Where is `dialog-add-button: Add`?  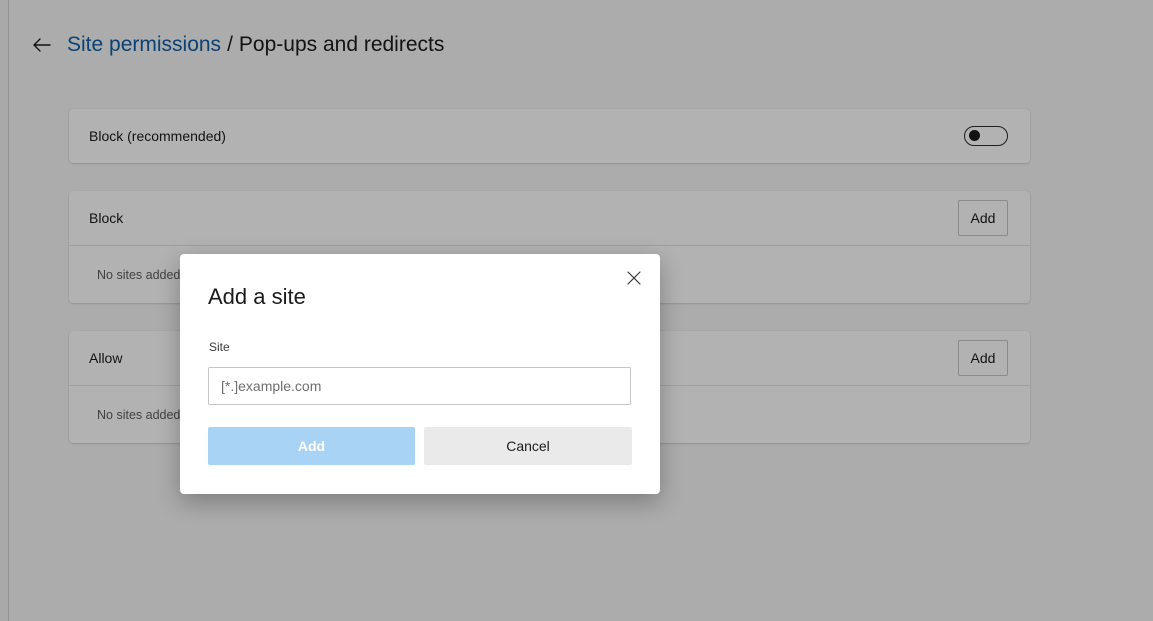
dialog-add-button: Add is located at coordinates (311, 446).